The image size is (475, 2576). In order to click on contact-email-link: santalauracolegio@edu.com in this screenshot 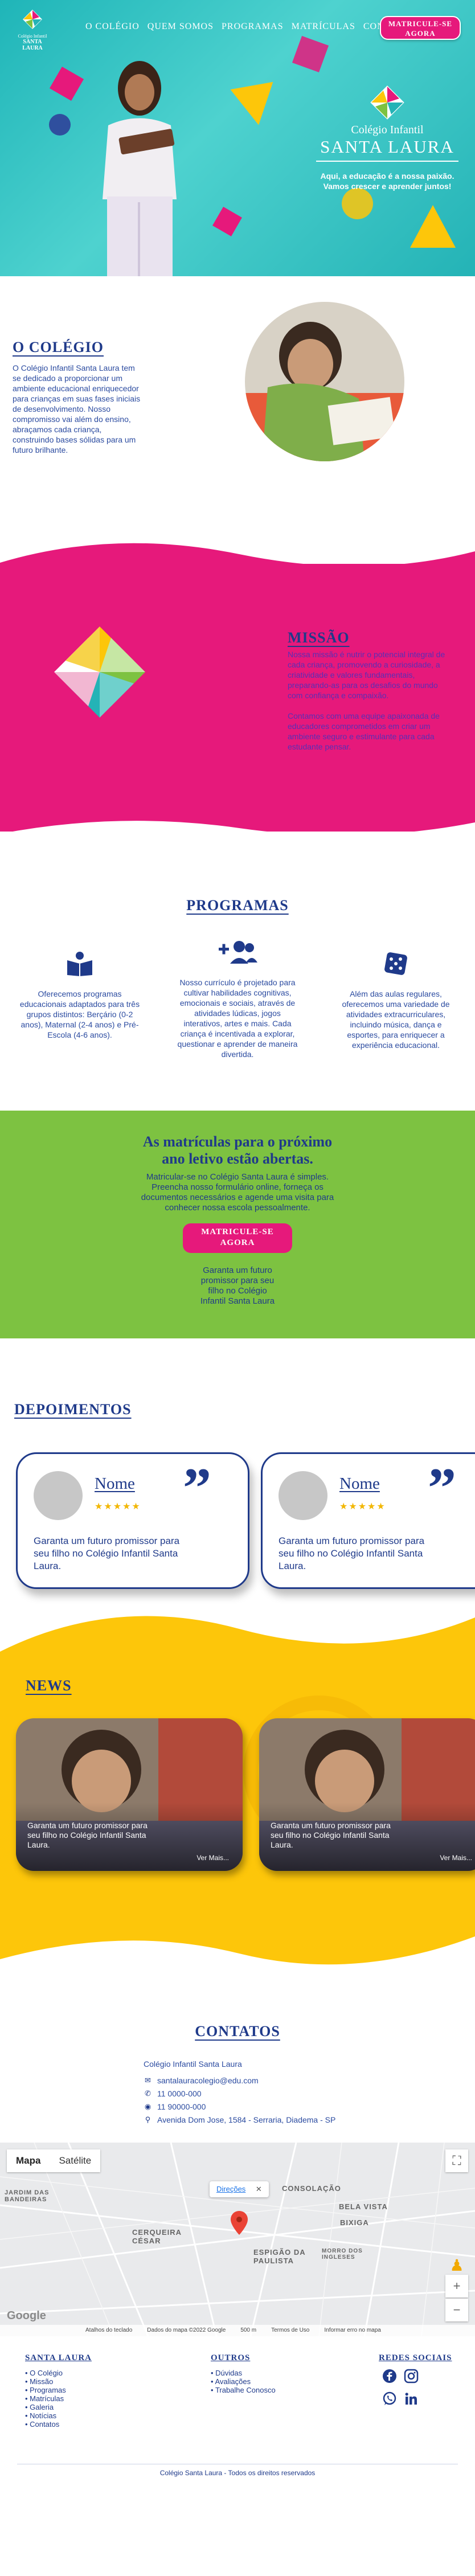, I will do `click(208, 2080)`.